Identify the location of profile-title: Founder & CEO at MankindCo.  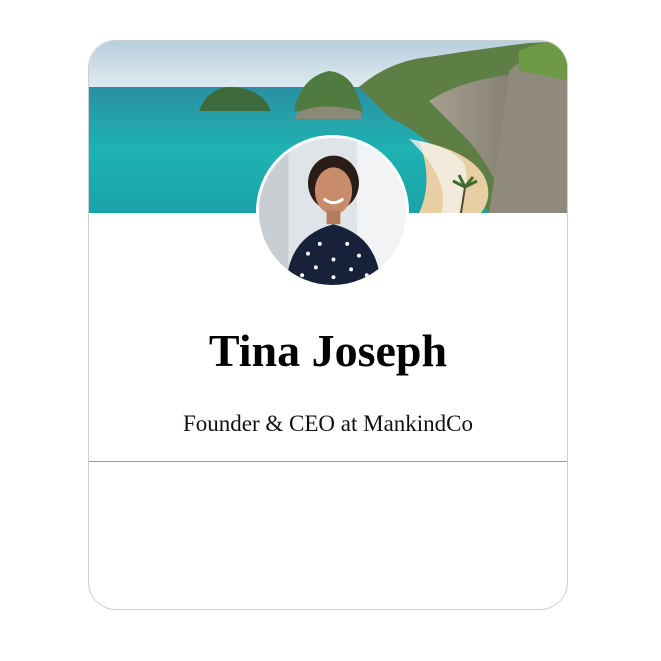
(328, 423).